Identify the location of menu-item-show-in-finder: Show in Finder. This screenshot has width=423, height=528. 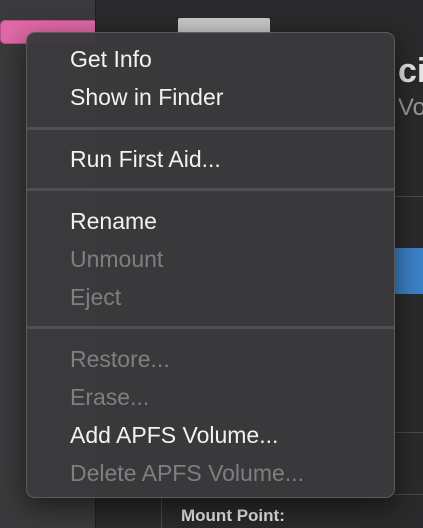
(210, 97).